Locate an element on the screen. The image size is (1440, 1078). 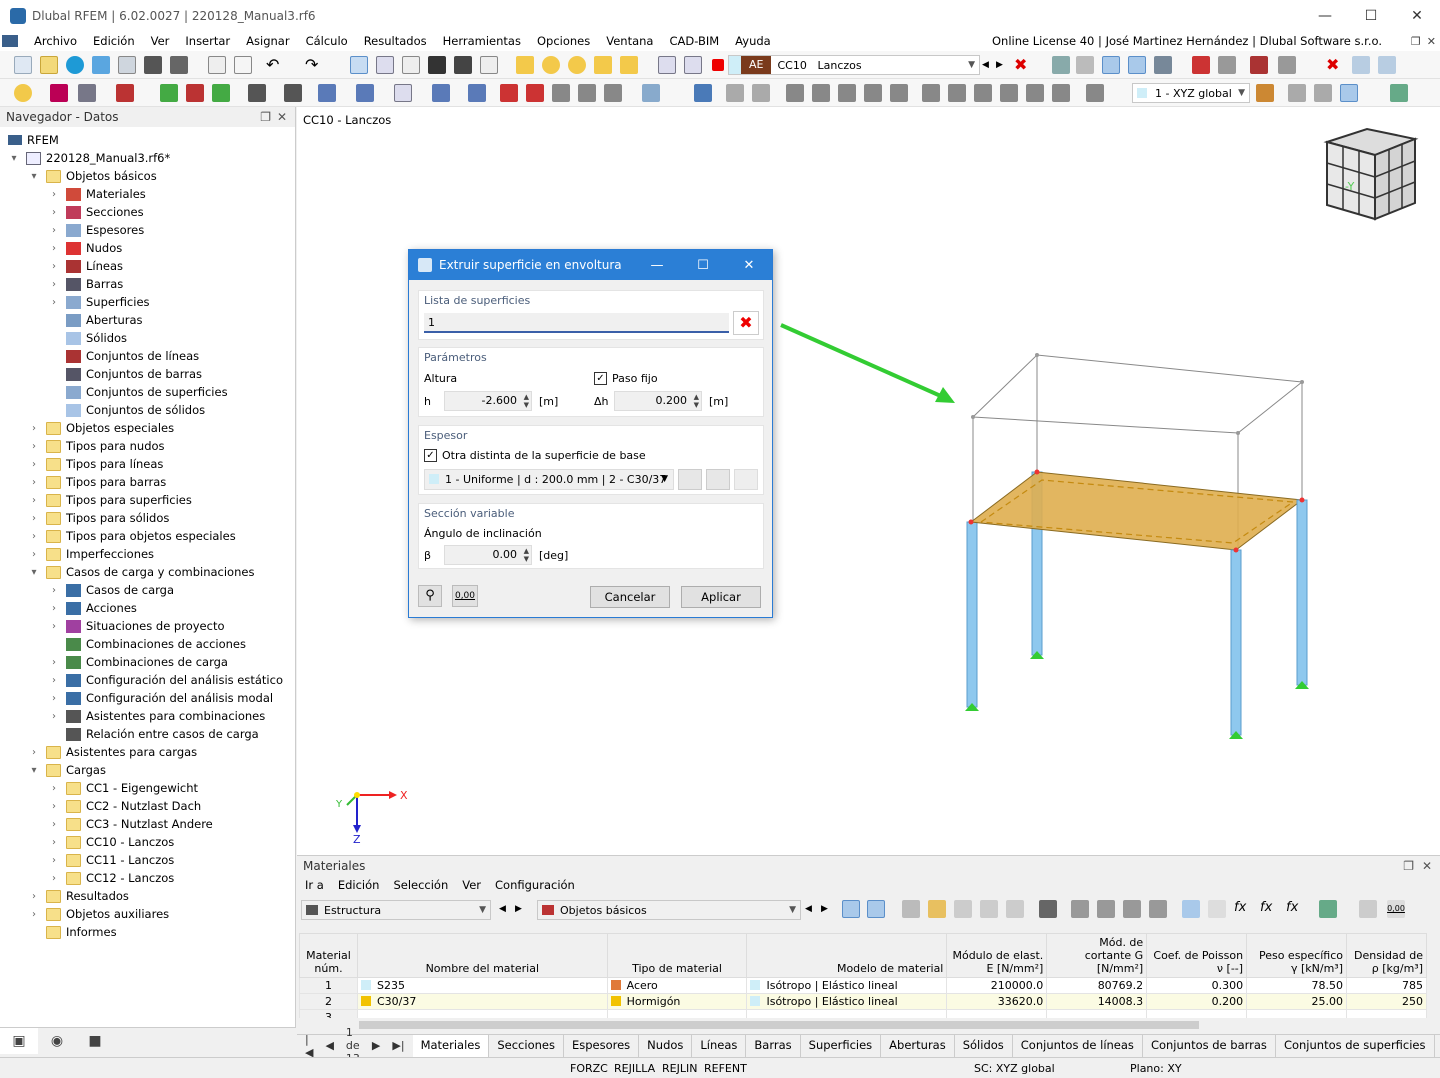
cell-nu: 0.200 is located at coordinates (1197, 1001).